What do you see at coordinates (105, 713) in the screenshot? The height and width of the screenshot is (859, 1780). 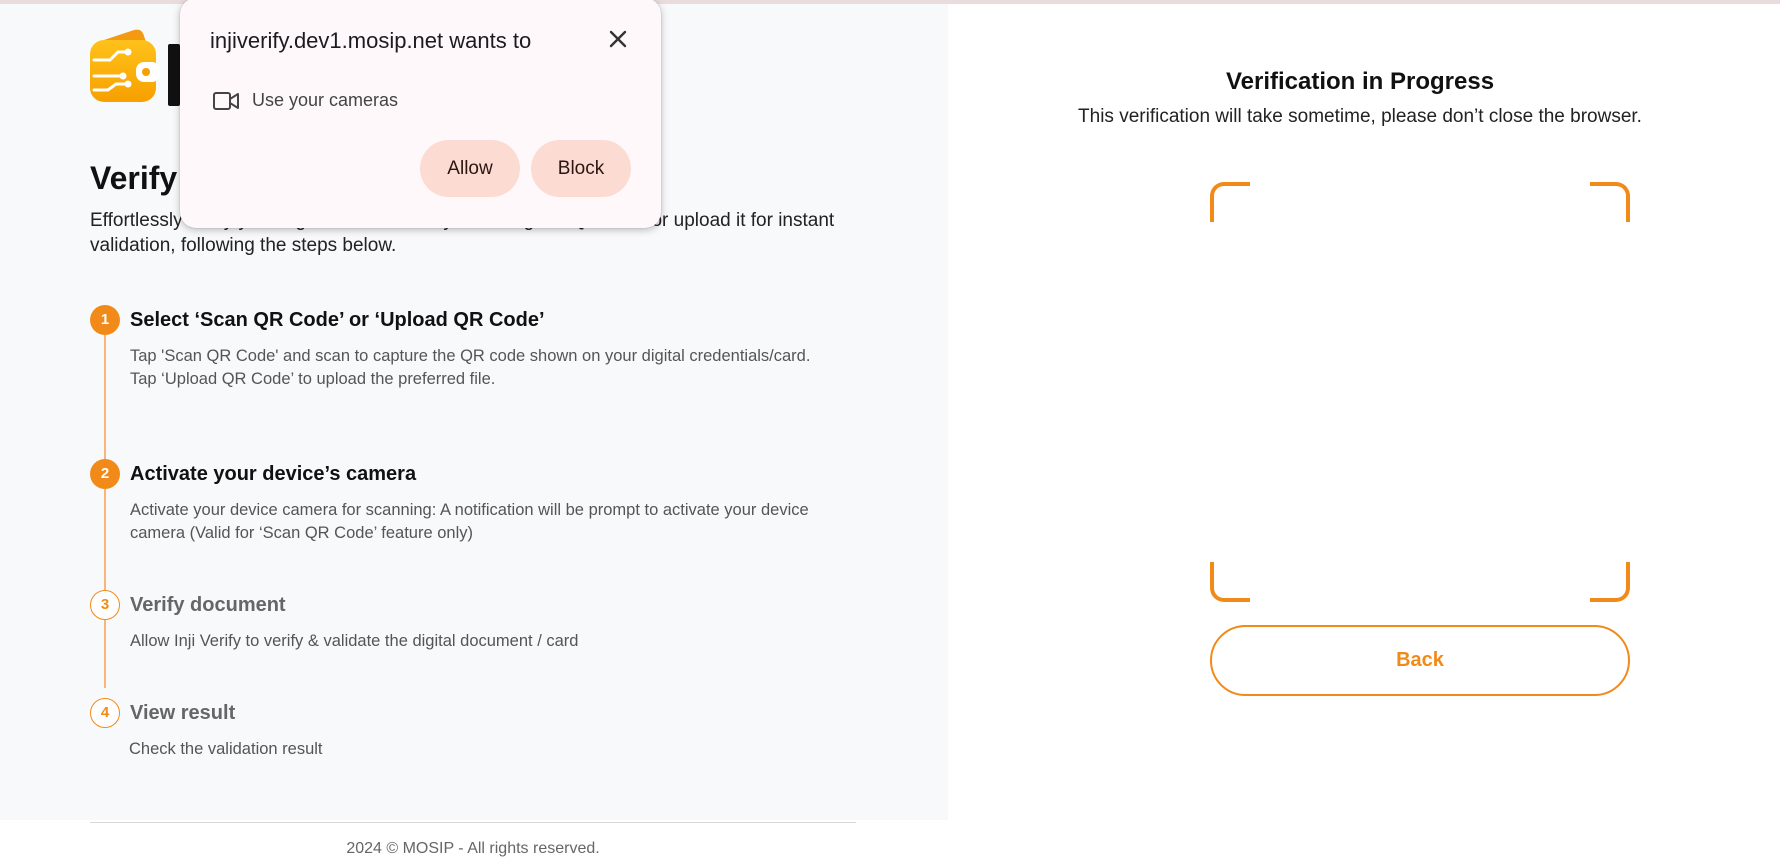 I see `step-number: 4` at bounding box center [105, 713].